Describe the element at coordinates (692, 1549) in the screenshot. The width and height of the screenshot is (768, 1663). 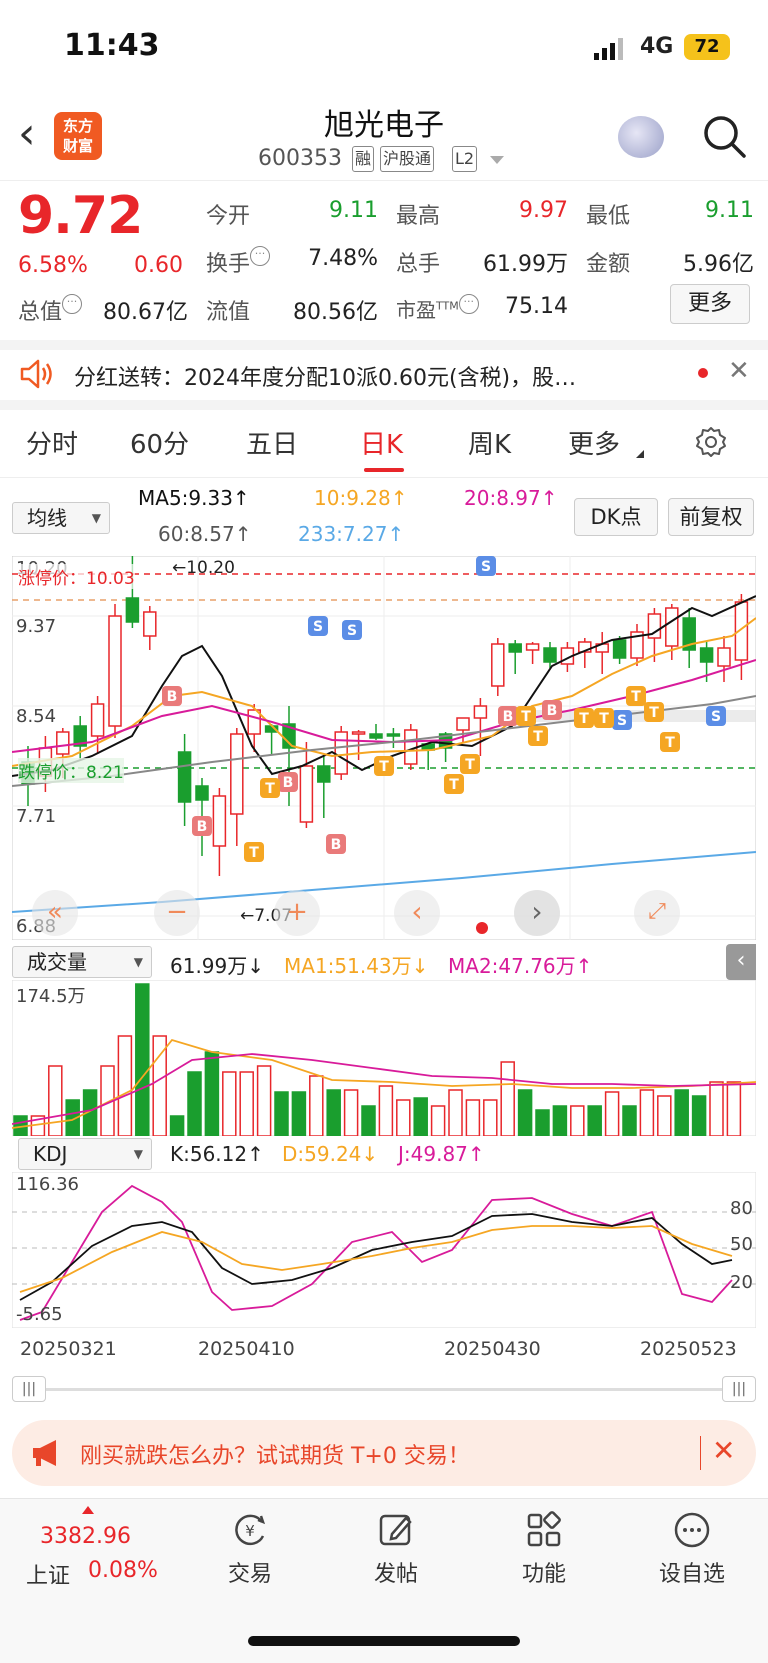
I see `nav-watchlist: 设自选` at that location.